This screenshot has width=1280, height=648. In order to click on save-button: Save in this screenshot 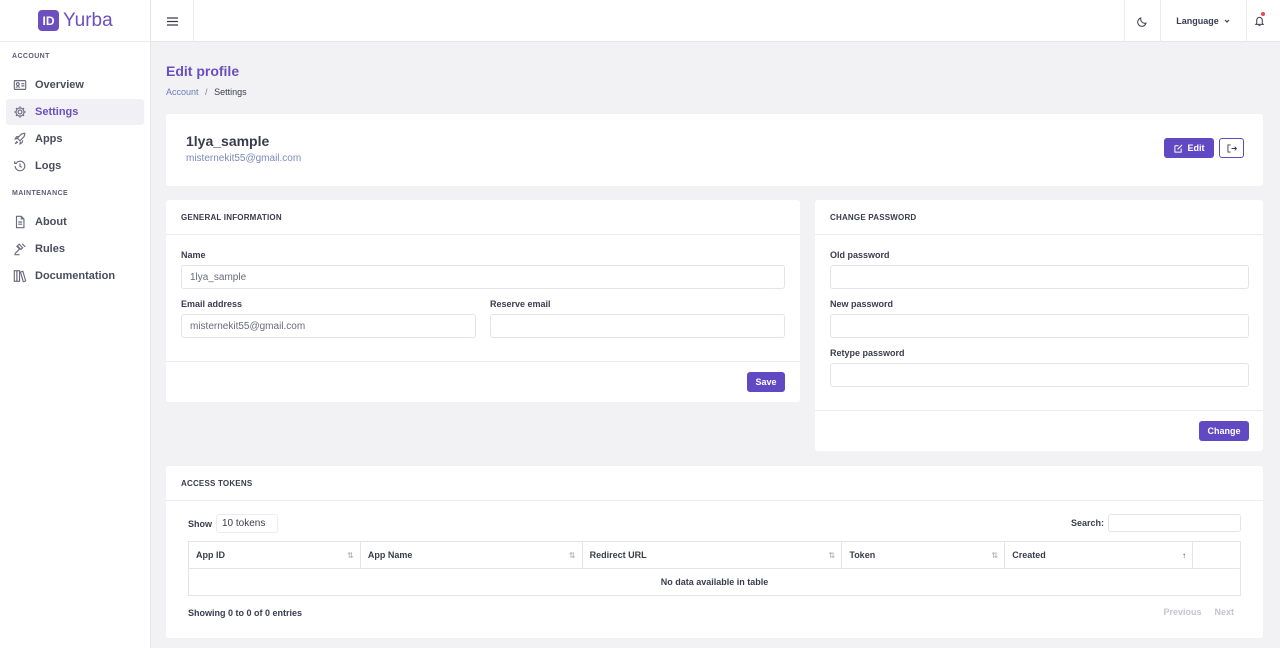, I will do `click(766, 382)`.